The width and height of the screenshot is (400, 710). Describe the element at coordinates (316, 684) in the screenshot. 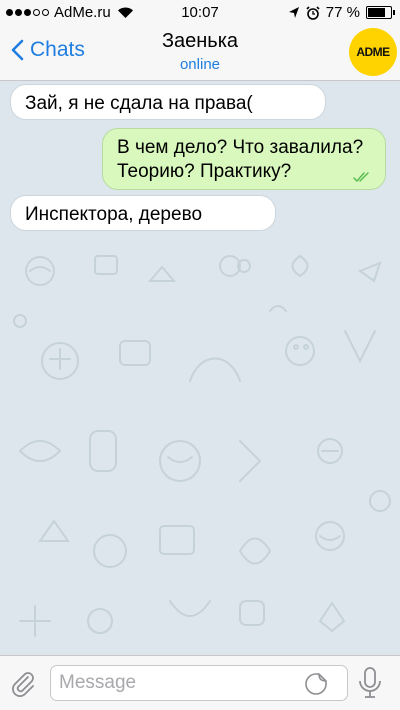

I see `sticker-icon` at that location.